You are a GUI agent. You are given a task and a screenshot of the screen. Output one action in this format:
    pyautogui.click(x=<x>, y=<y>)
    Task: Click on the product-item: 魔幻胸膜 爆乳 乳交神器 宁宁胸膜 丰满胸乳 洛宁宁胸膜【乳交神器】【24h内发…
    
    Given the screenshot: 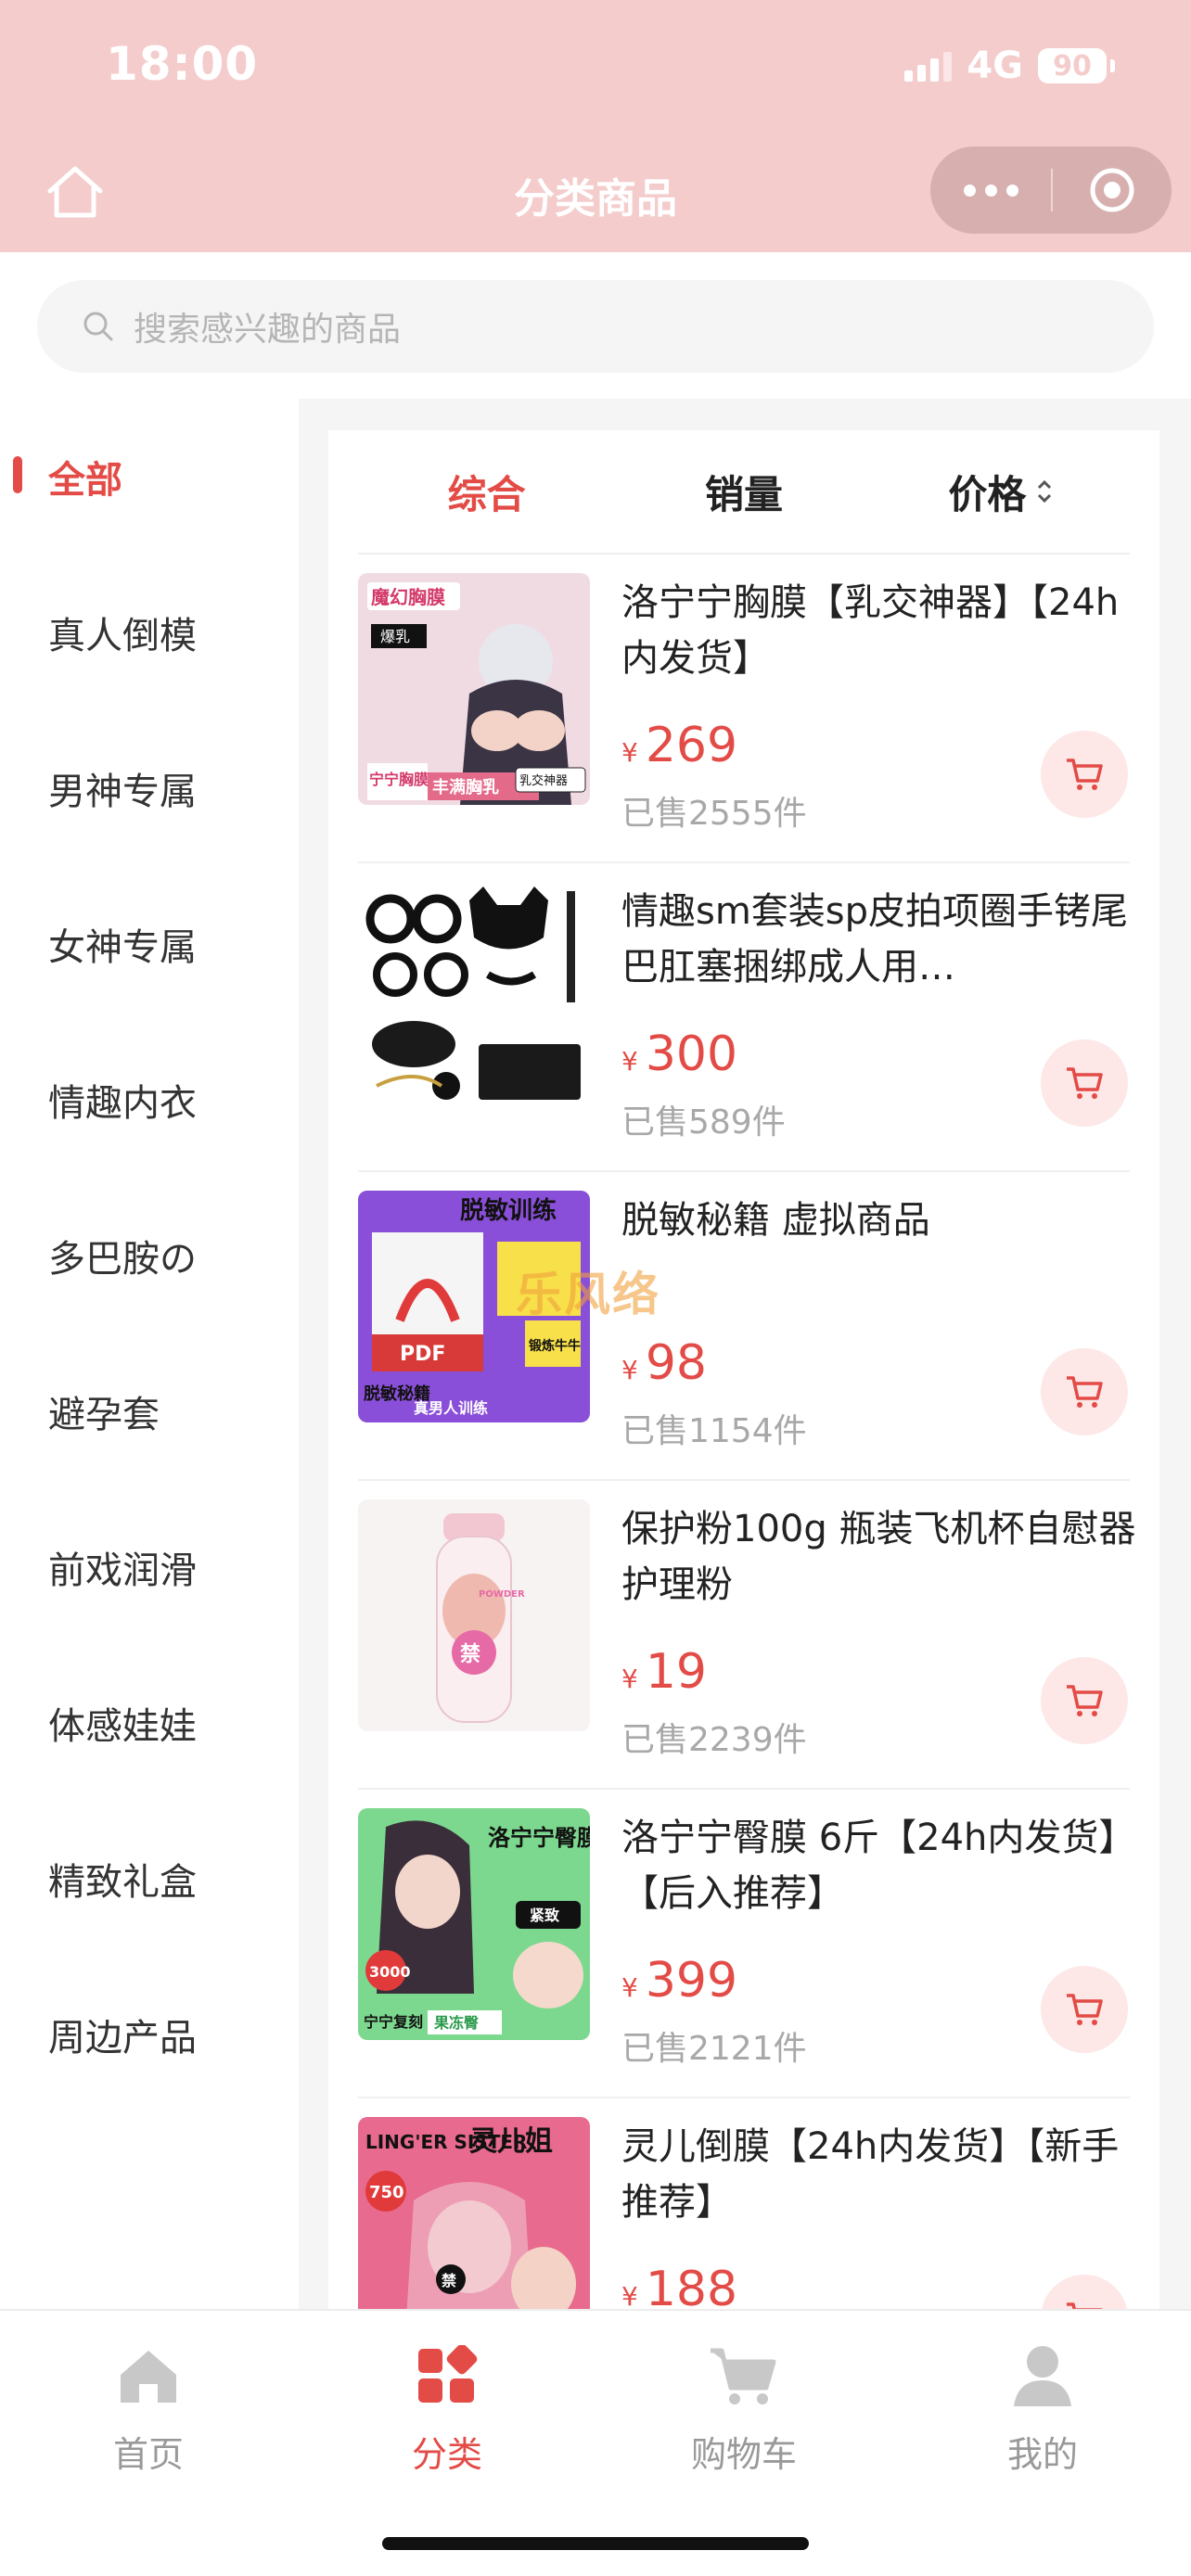 What is the action you would take?
    pyautogui.click(x=744, y=709)
    